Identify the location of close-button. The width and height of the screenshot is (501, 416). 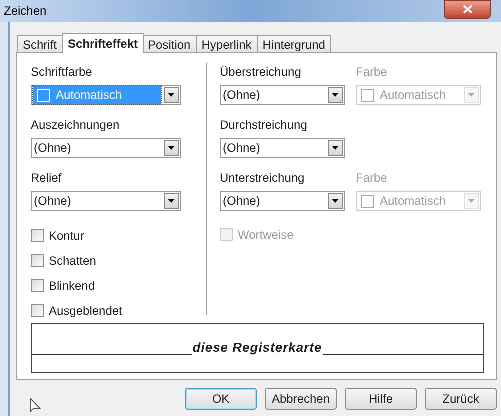
(467, 9).